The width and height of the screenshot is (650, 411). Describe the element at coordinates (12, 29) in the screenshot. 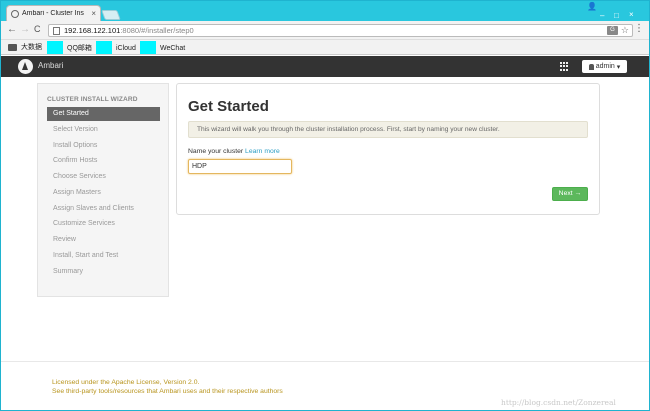

I see `back-icon: ←` at that location.